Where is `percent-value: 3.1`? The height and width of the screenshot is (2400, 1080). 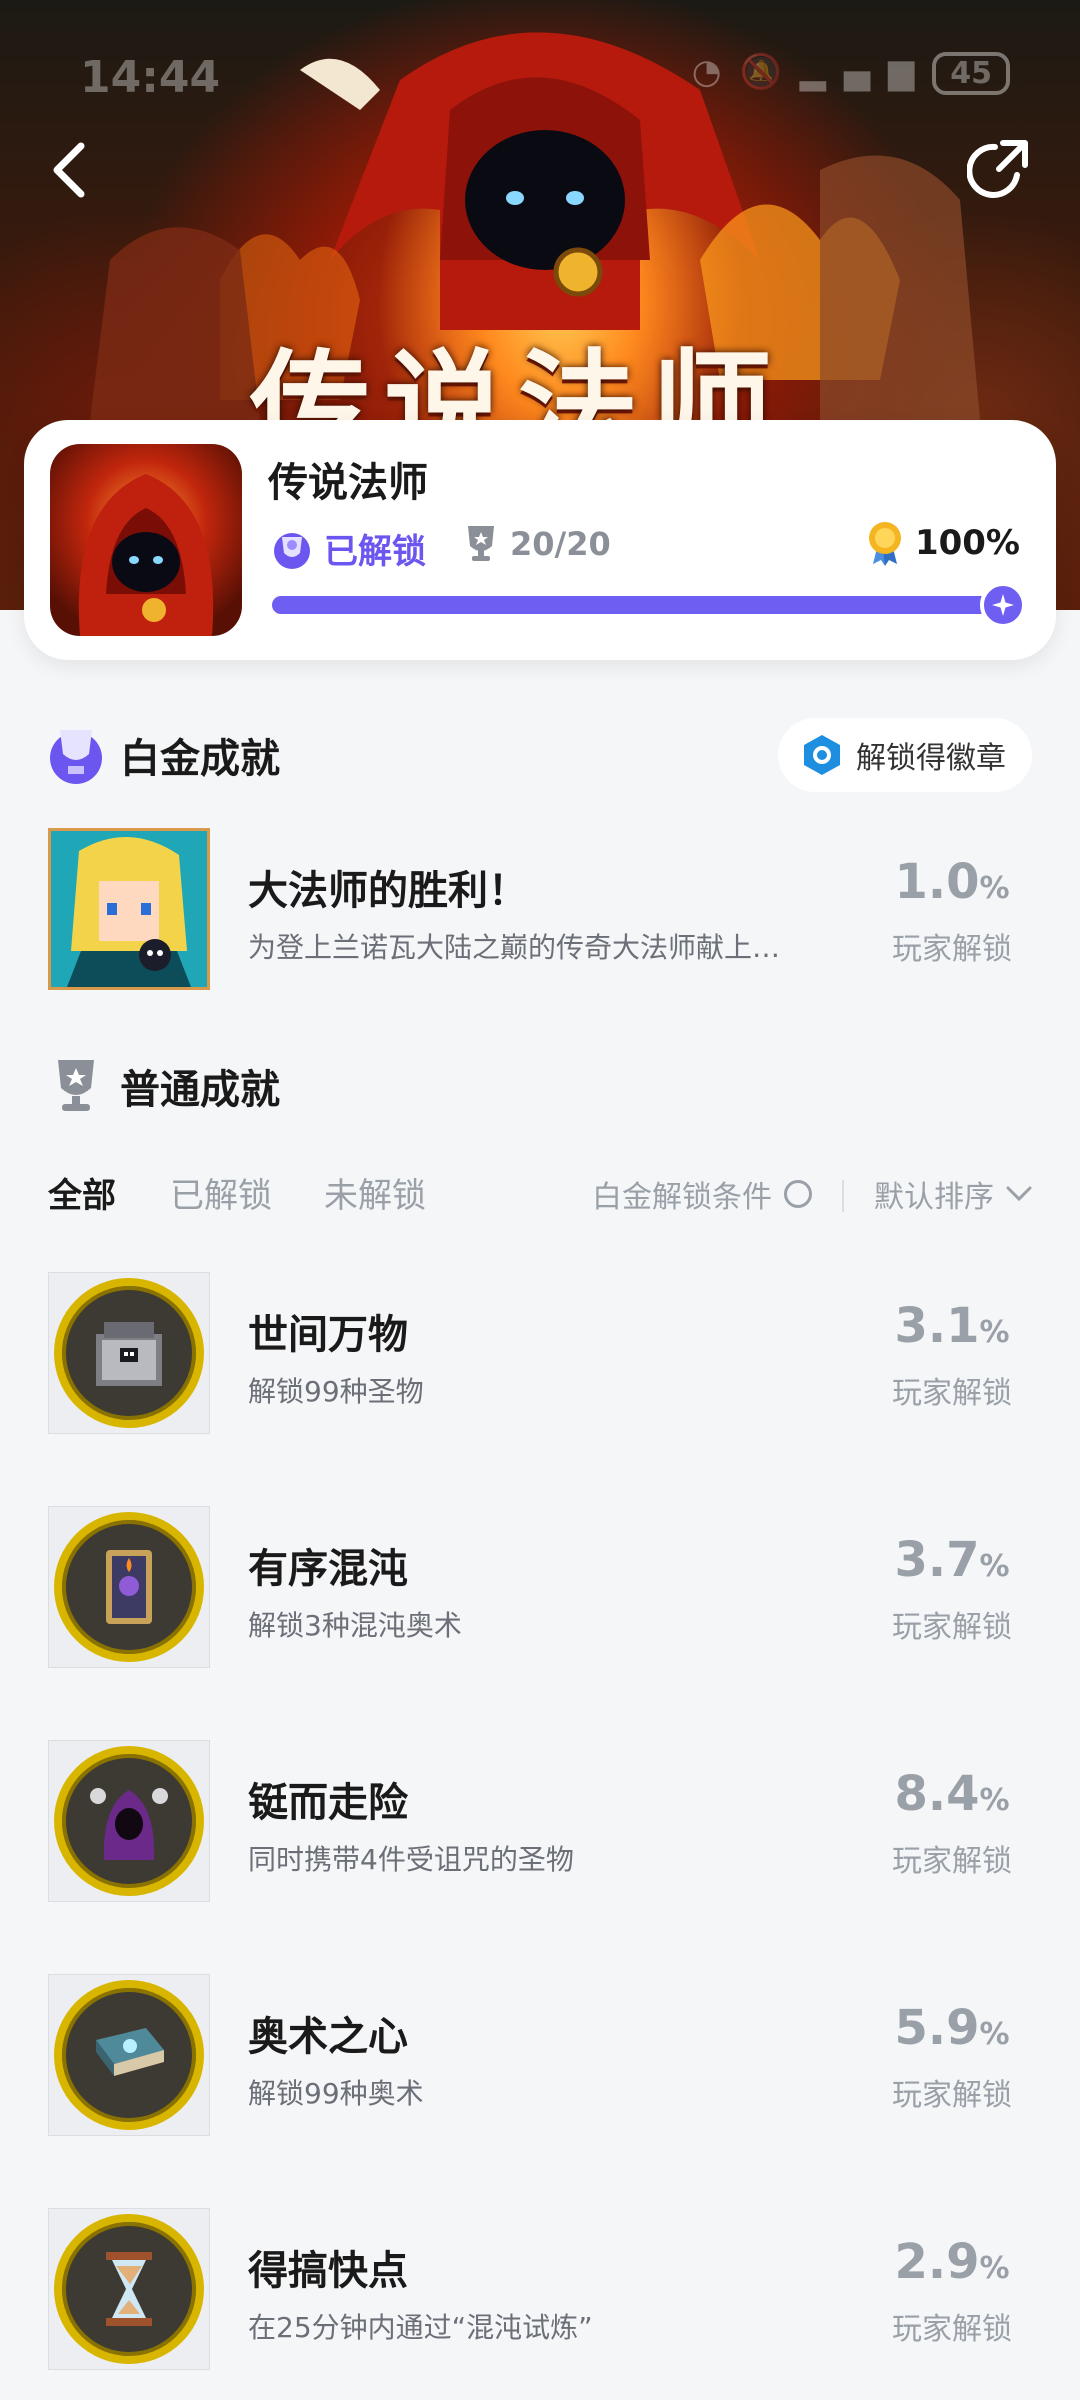
percent-value: 3.1 is located at coordinates (937, 1326).